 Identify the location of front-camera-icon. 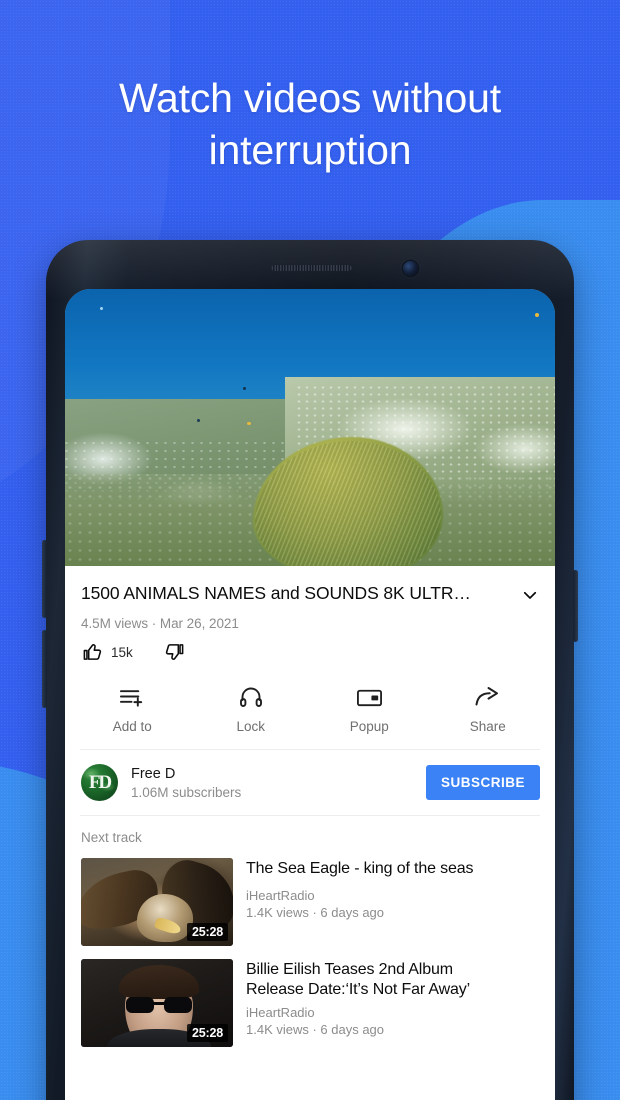
(410, 268).